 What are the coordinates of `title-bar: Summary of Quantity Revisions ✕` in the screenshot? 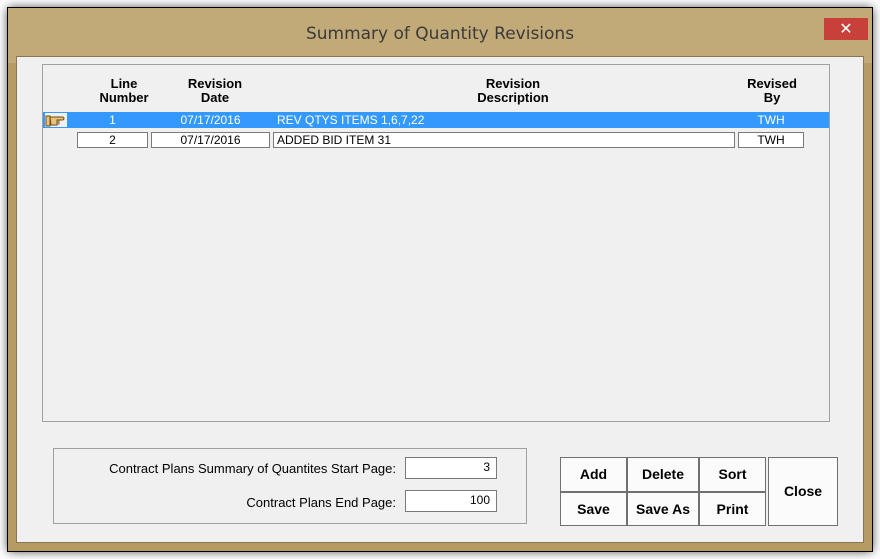 It's located at (440, 35).